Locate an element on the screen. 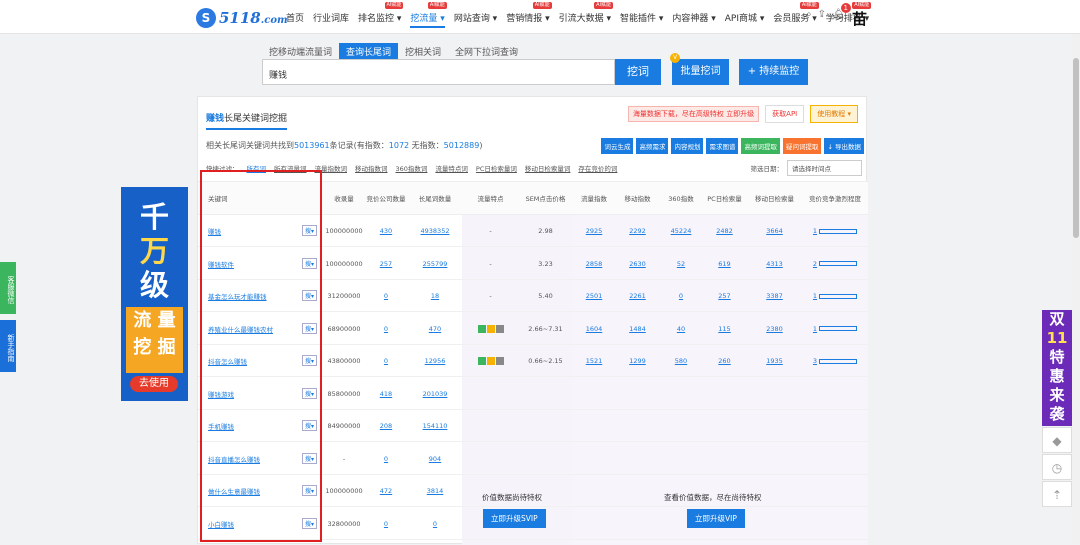 Image resolution: width=1080 pixels, height=545 pixels. cw-cell: 18 is located at coordinates (435, 296).